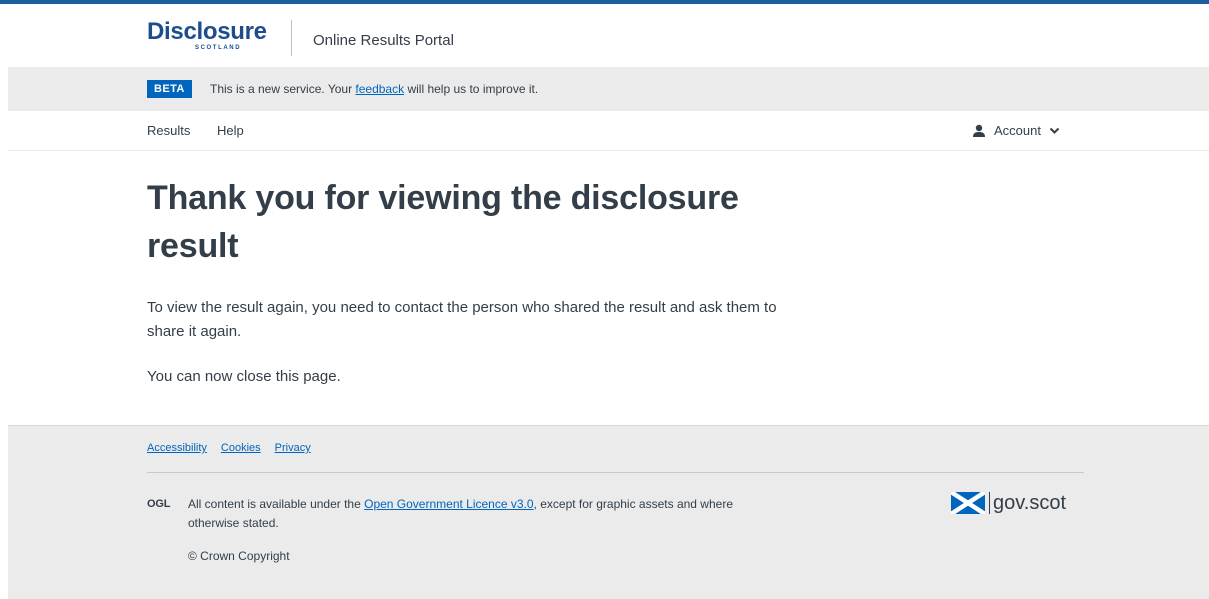 This screenshot has height=599, width=1209. I want to click on crown-copyright: © Crown Copyright, so click(239, 556).